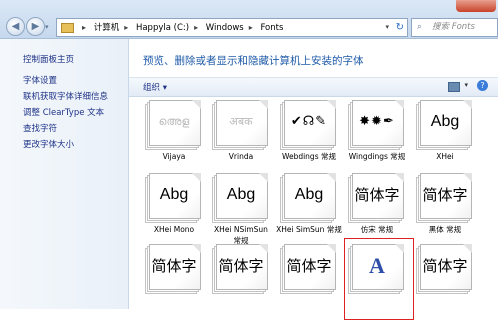 The image size is (498, 320). I want to click on forward-button: ▶, so click(35, 26).